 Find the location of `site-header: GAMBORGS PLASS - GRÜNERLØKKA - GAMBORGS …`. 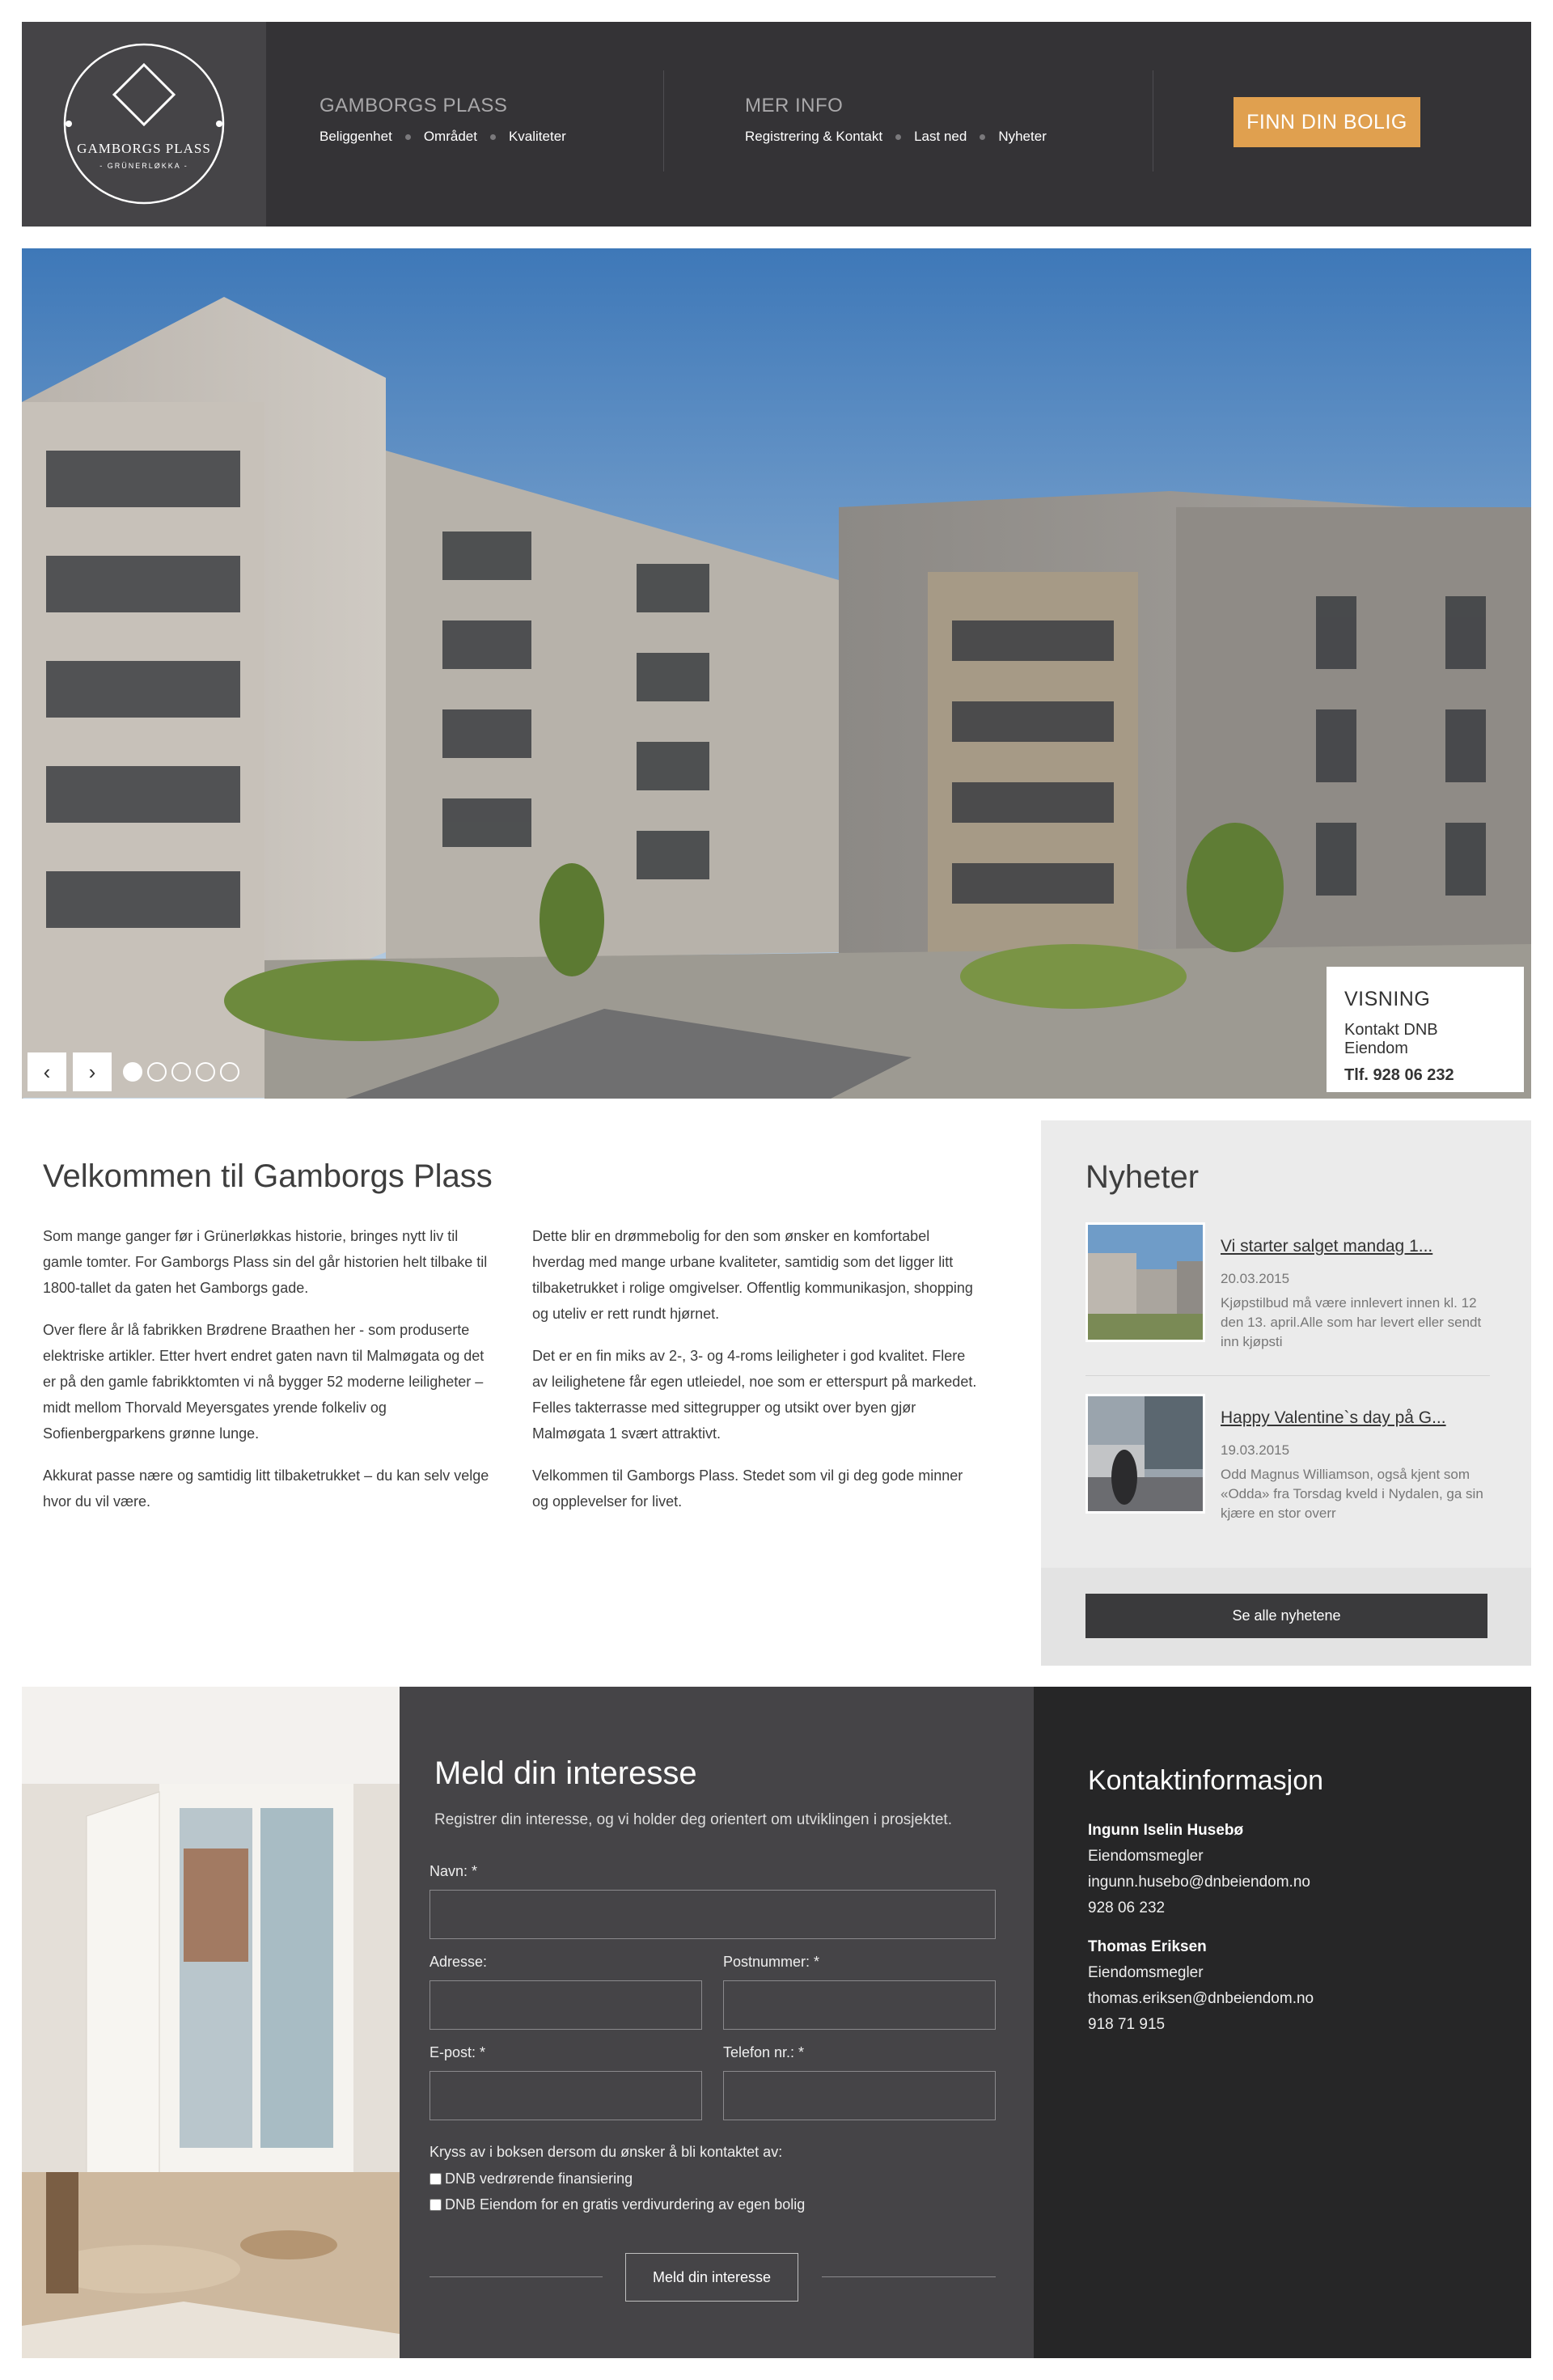

site-header: GAMBORGS PLASS - GRÜNERLØKKA - GAMBORGS … is located at coordinates (777, 125).